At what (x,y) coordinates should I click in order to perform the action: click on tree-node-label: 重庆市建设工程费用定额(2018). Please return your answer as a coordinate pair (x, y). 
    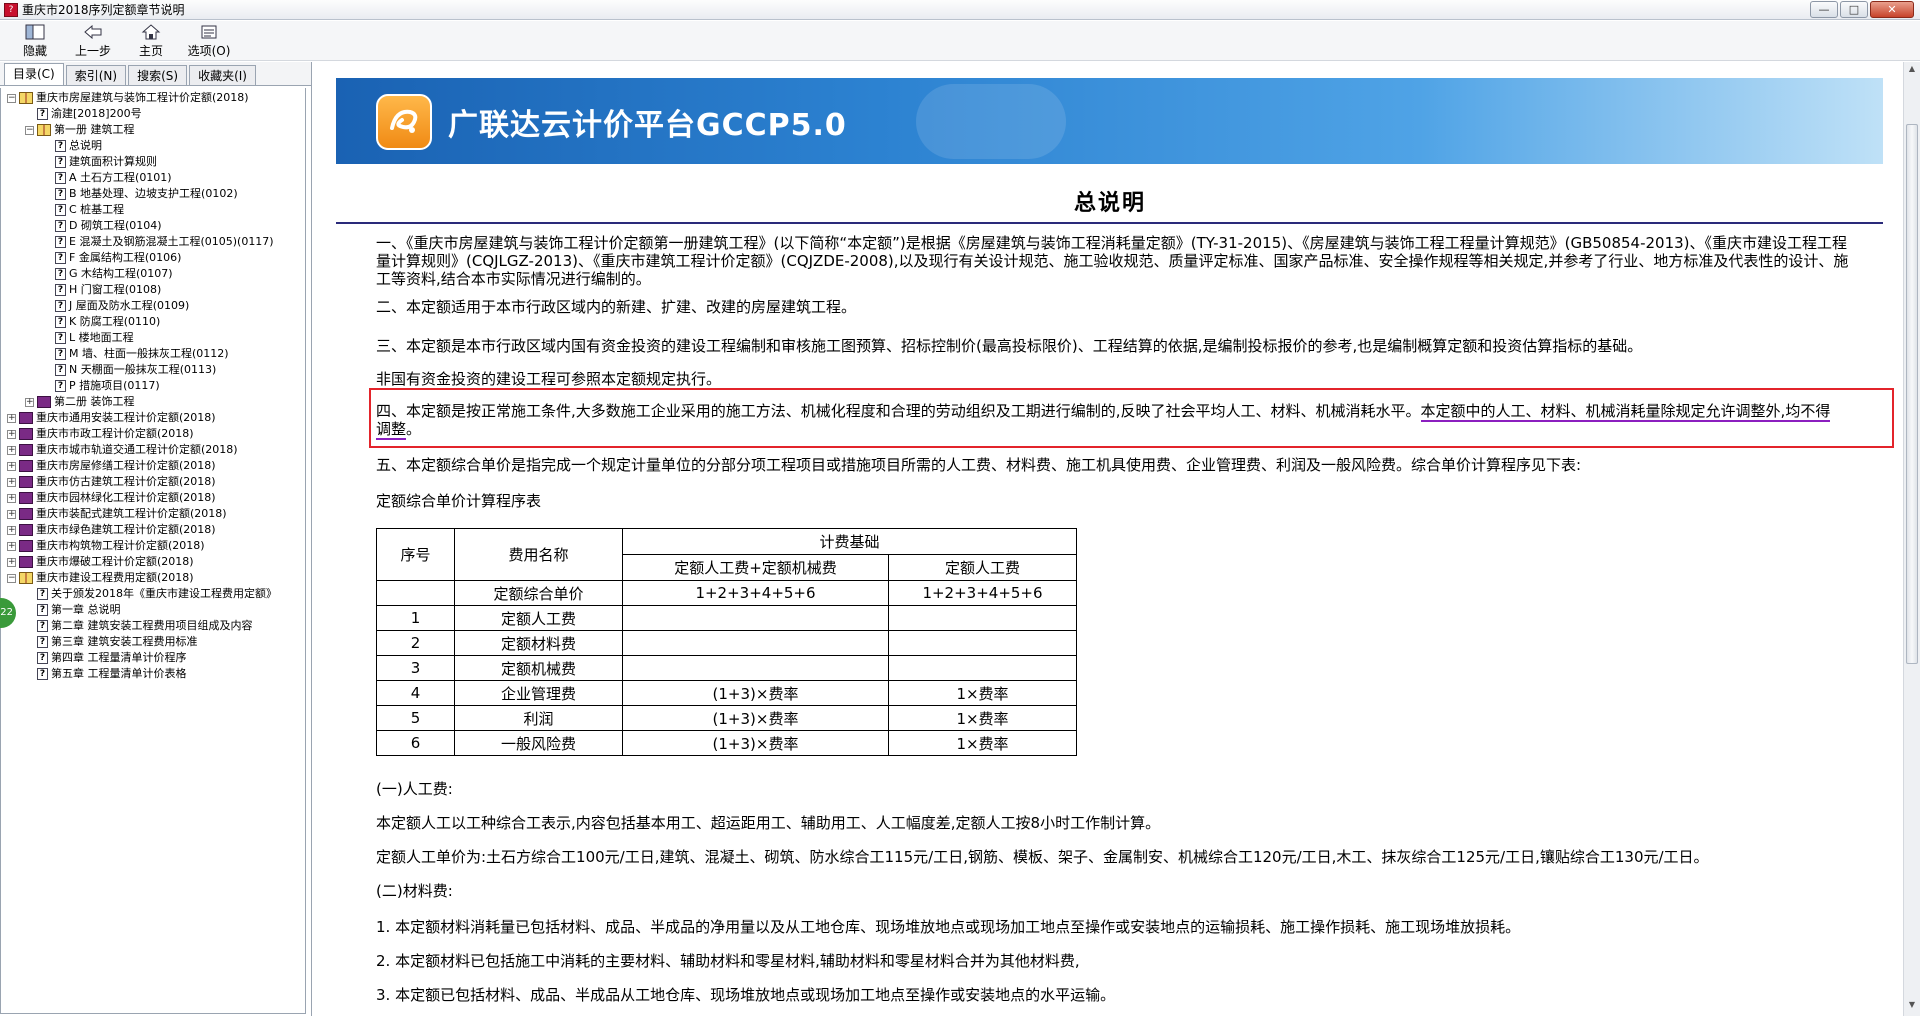
    Looking at the image, I should click on (115, 577).